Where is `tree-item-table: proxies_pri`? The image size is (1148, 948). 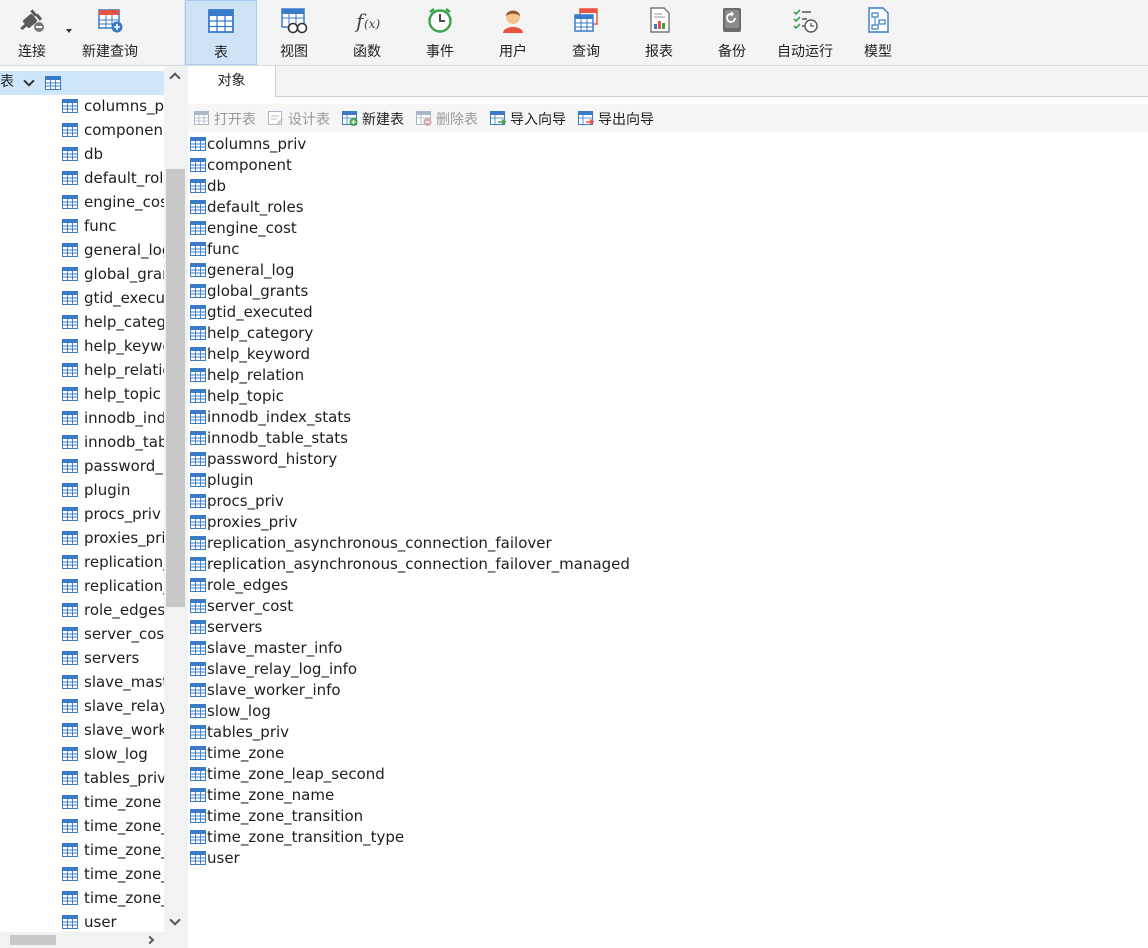
tree-item-table: proxies_pri is located at coordinates (82, 538).